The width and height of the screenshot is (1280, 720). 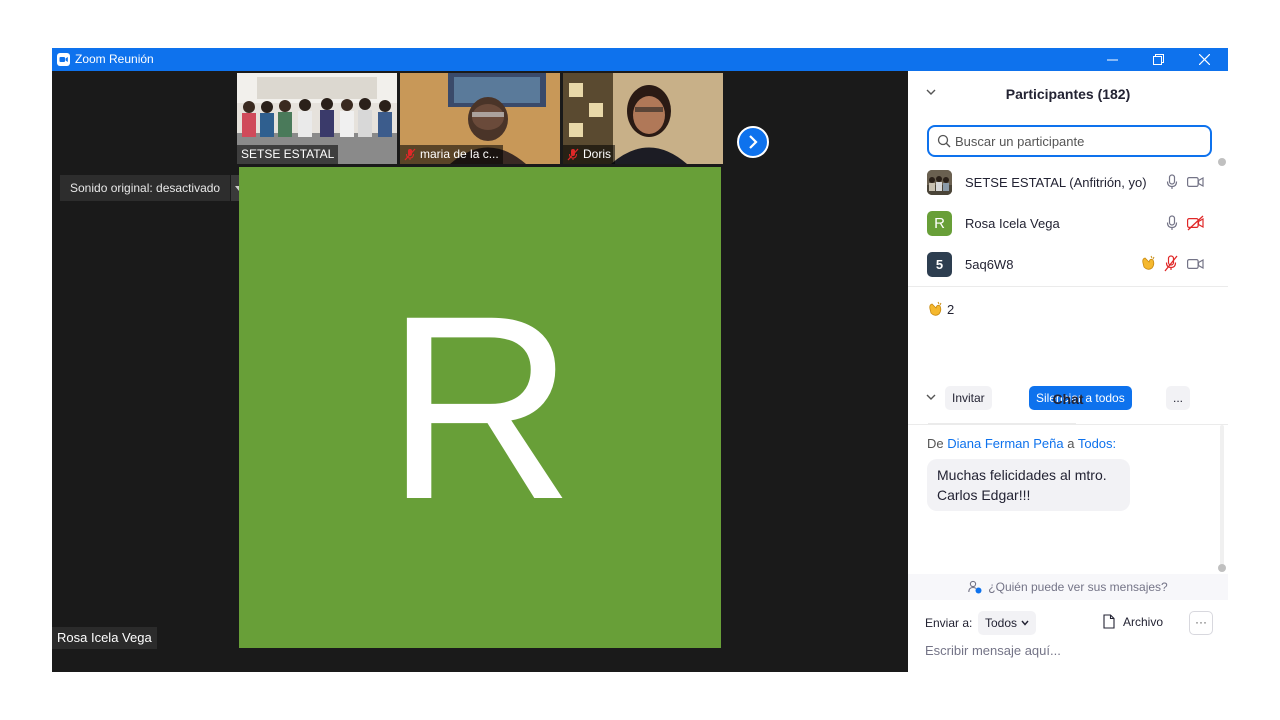 I want to click on participants-header: Participantes (182), so click(x=1068, y=93).